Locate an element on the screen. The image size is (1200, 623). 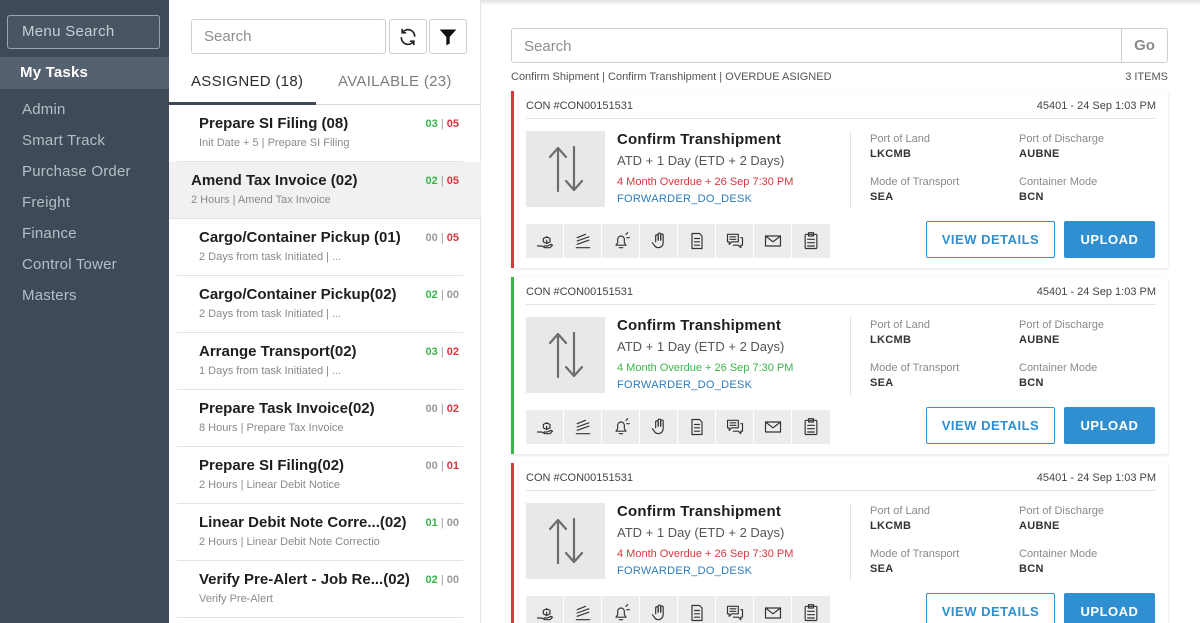
card-vertical-divider is located at coordinates (850, 170).